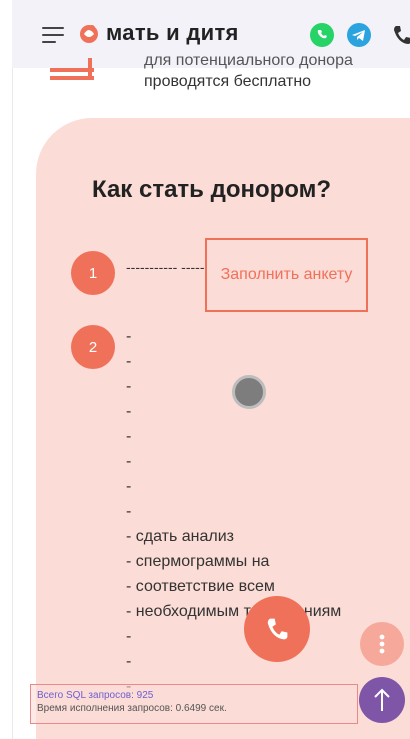 This screenshot has width=410, height=739. I want to click on step-number: 1, so click(93, 273).